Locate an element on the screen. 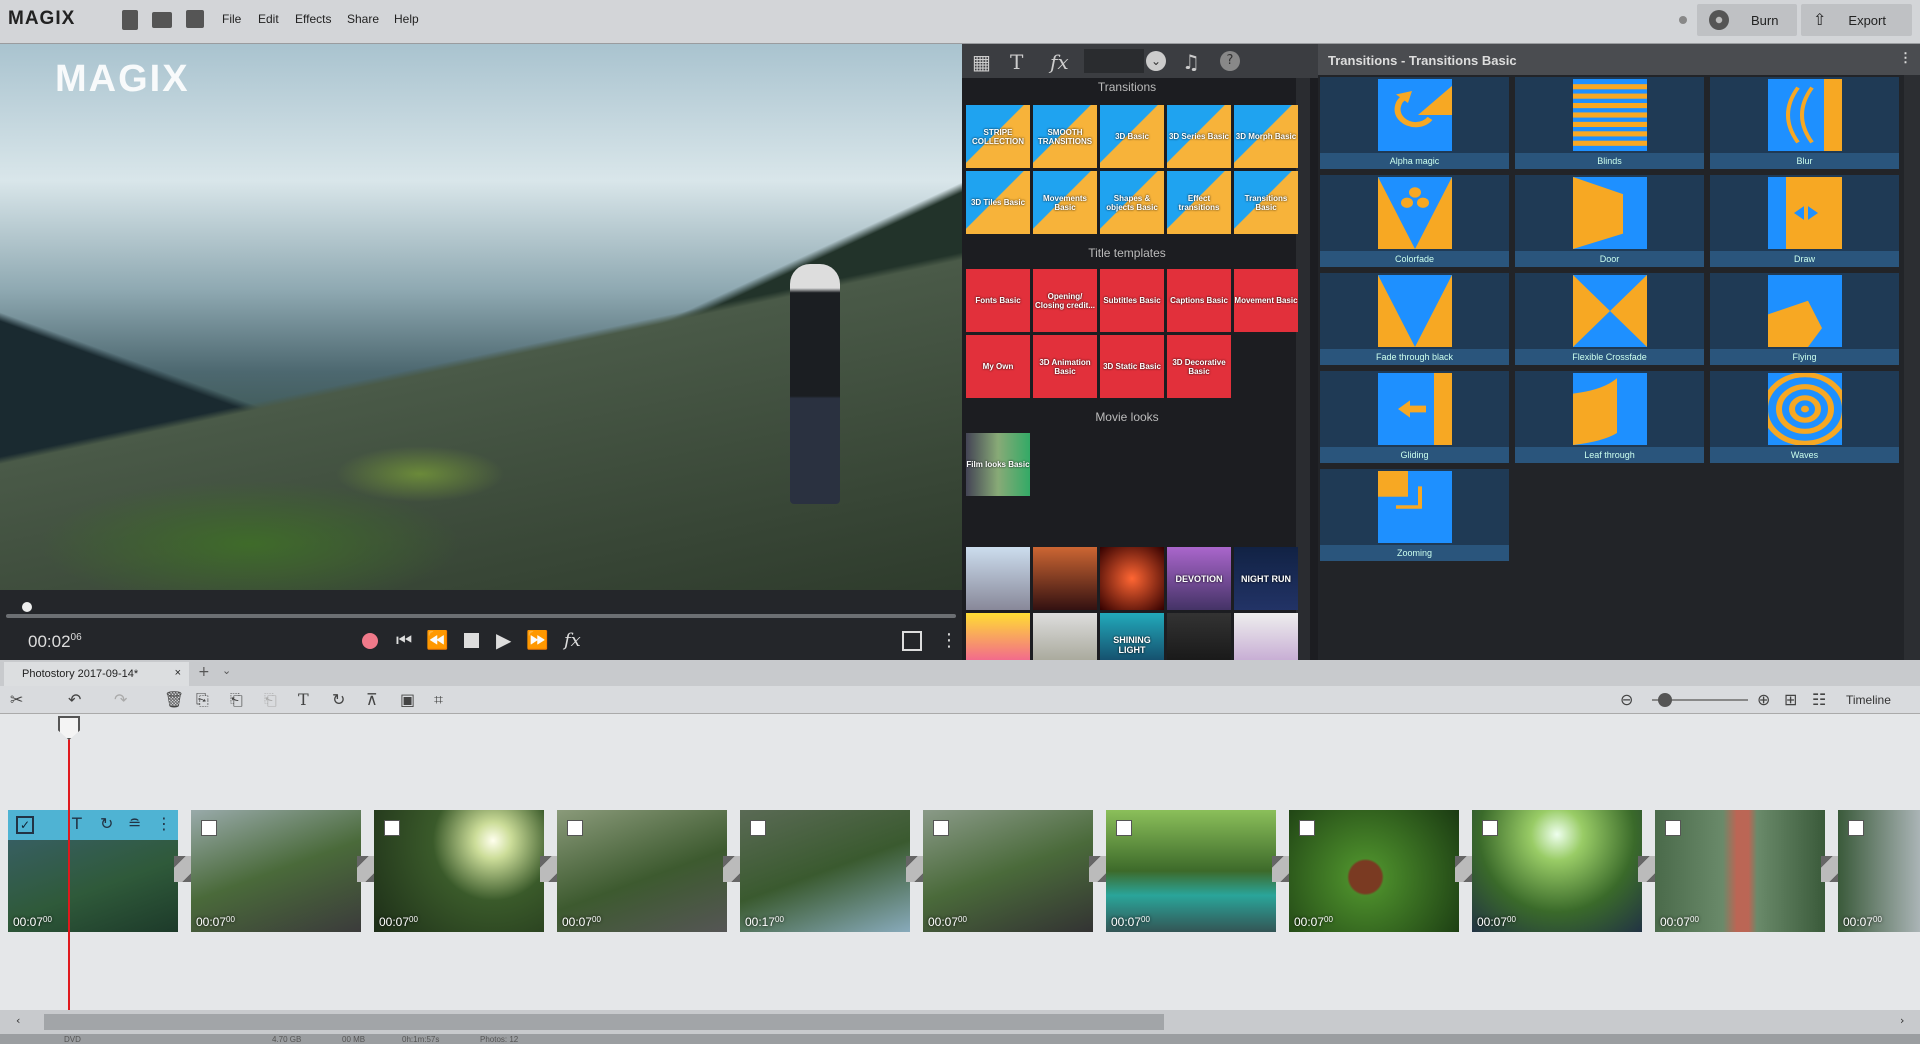  burn-button: Burn is located at coordinates (1747, 20).